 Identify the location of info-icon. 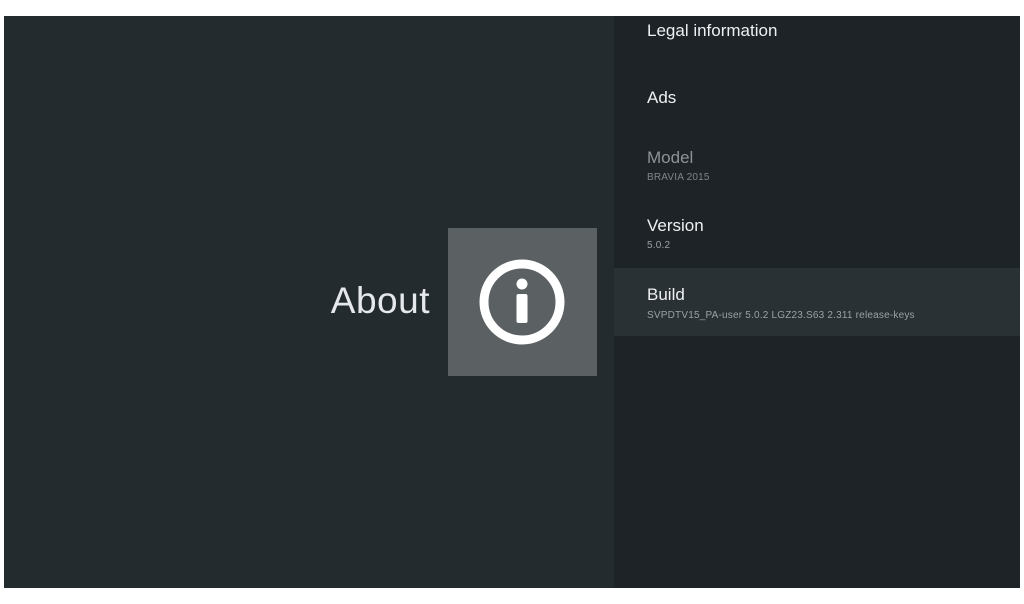
(522, 302).